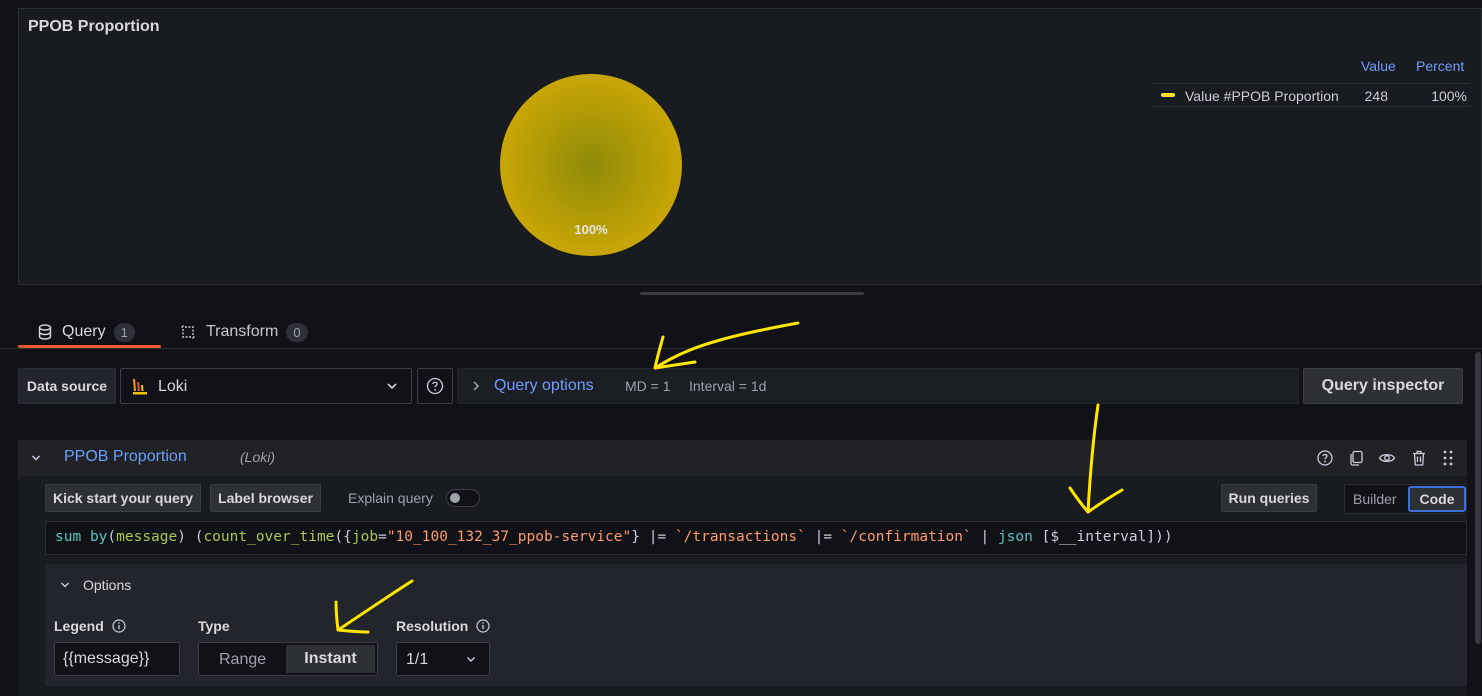 This screenshot has width=1482, height=696. Describe the element at coordinates (878, 386) in the screenshot. I see `query-options-bar: Query options MD = 1 Interval = 1d` at that location.